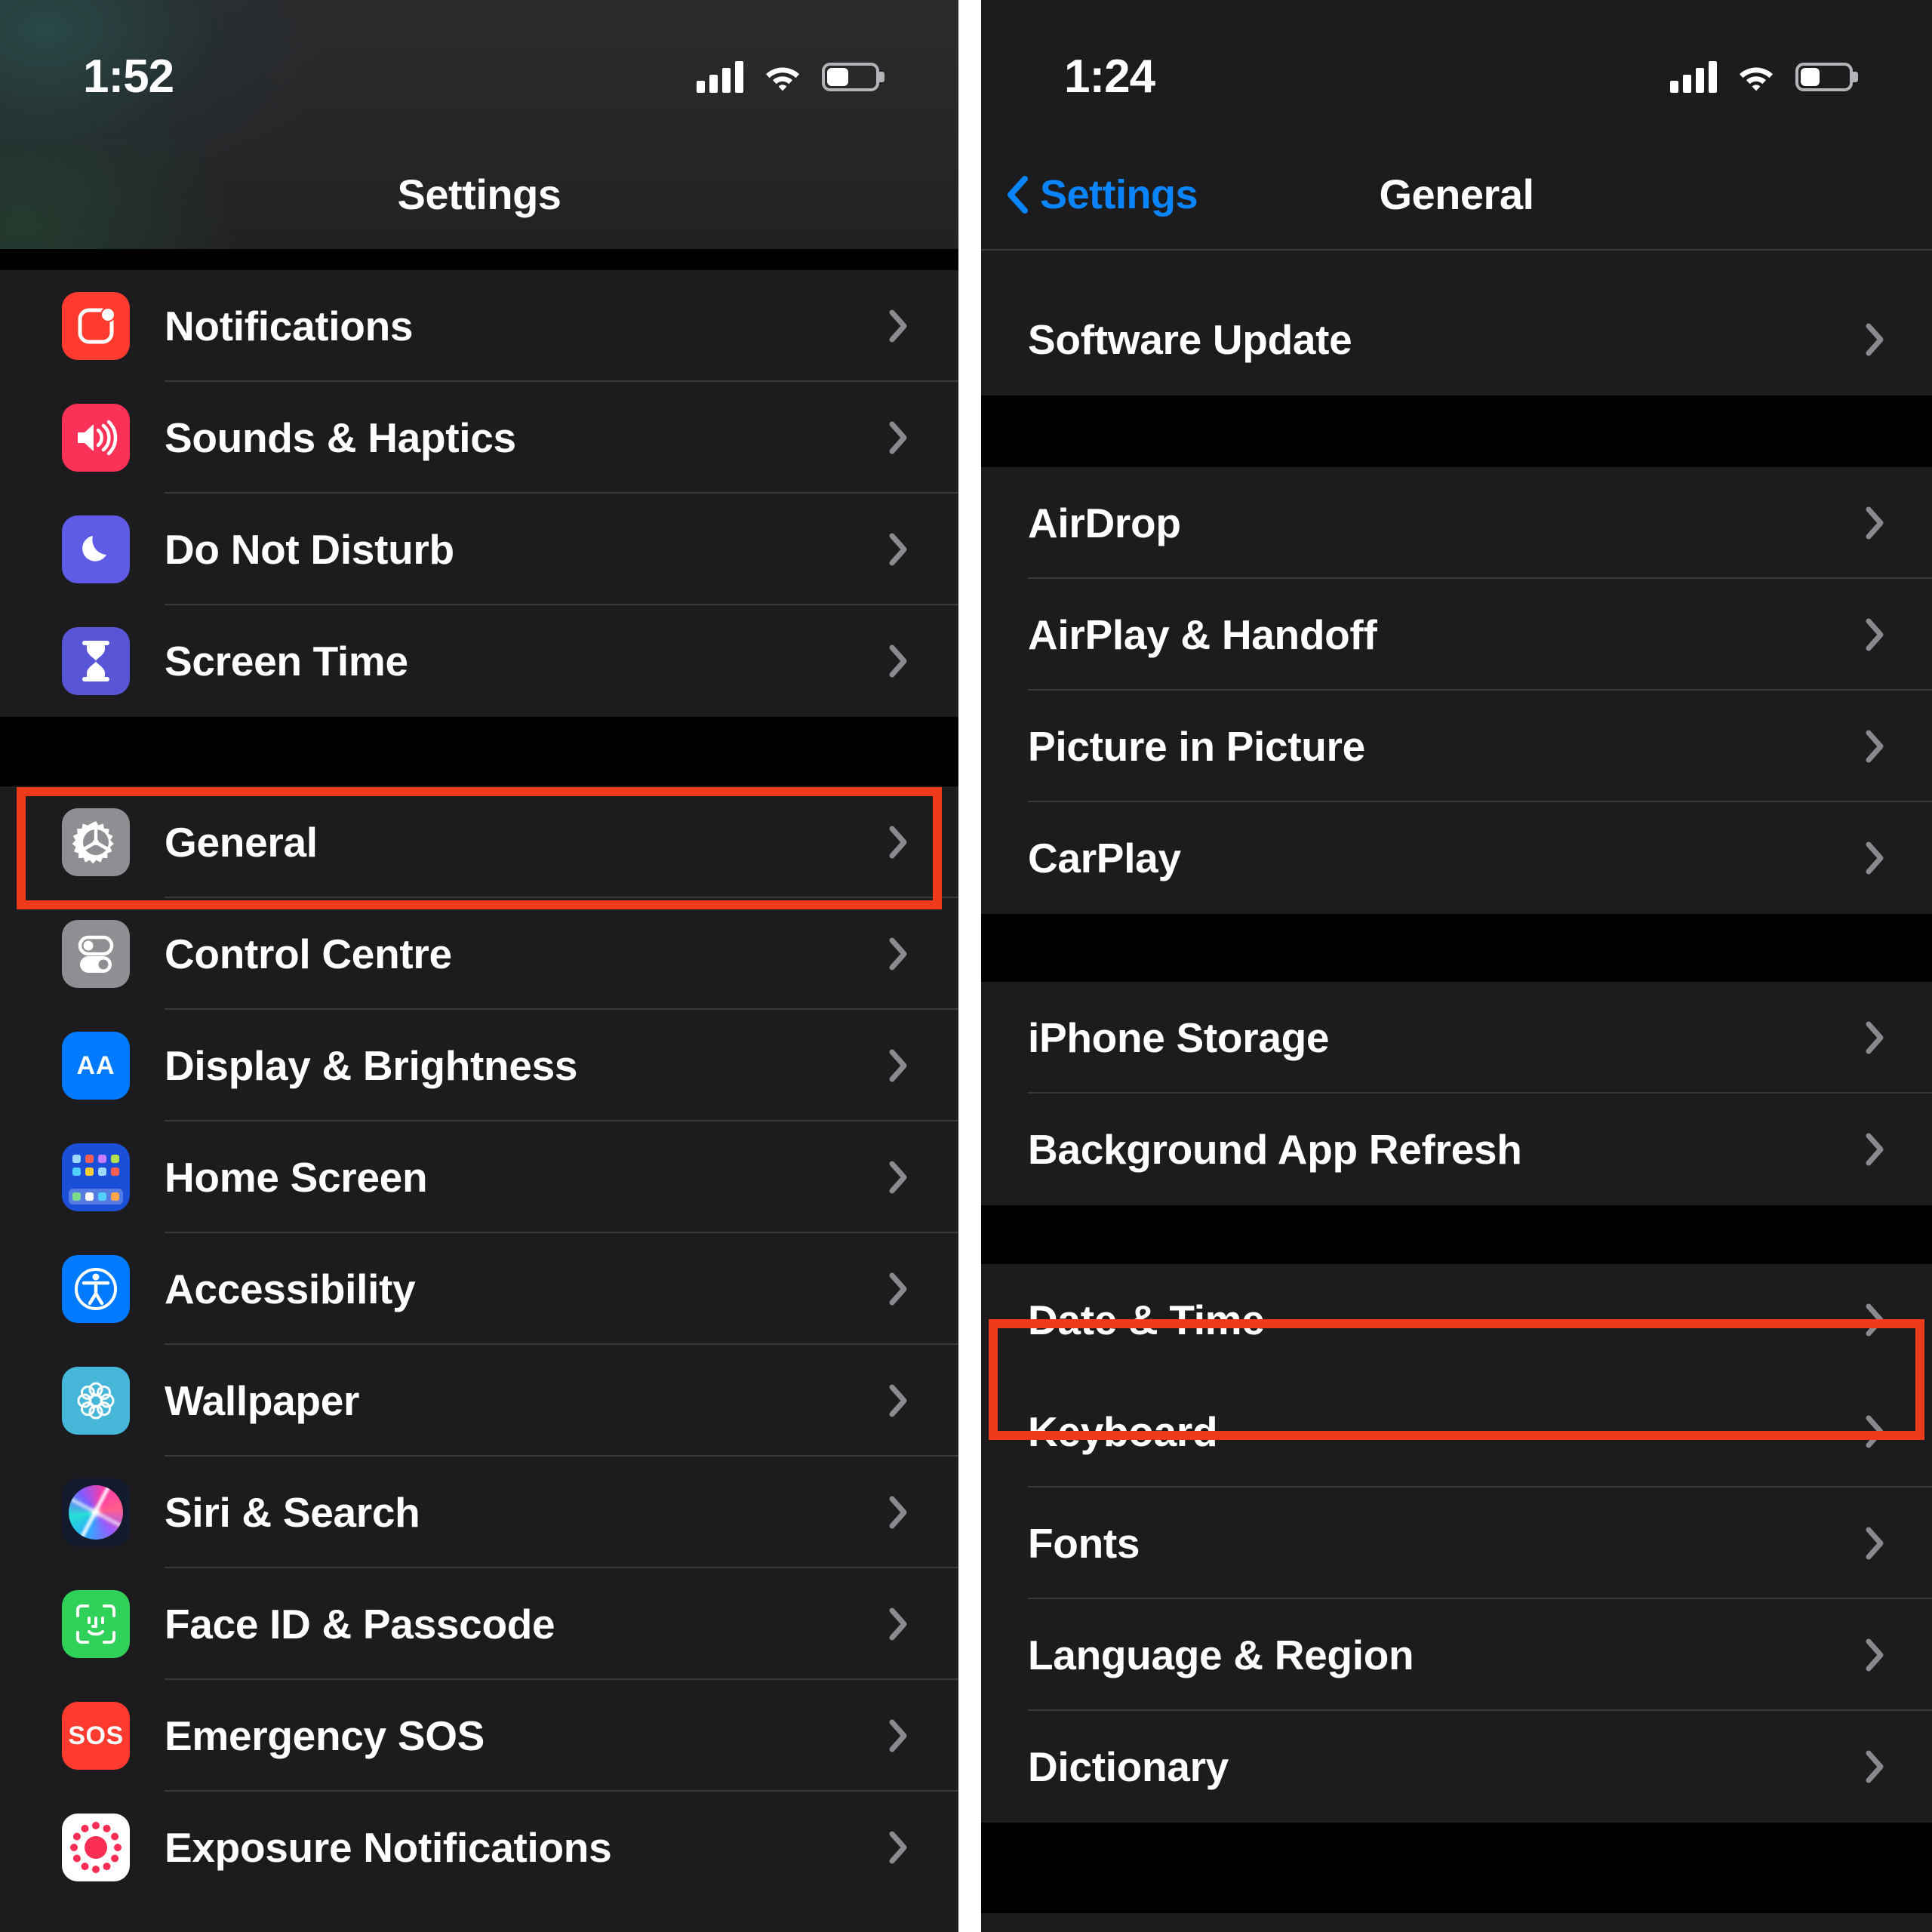  Describe the element at coordinates (782, 77) in the screenshot. I see `wifi-icon` at that location.